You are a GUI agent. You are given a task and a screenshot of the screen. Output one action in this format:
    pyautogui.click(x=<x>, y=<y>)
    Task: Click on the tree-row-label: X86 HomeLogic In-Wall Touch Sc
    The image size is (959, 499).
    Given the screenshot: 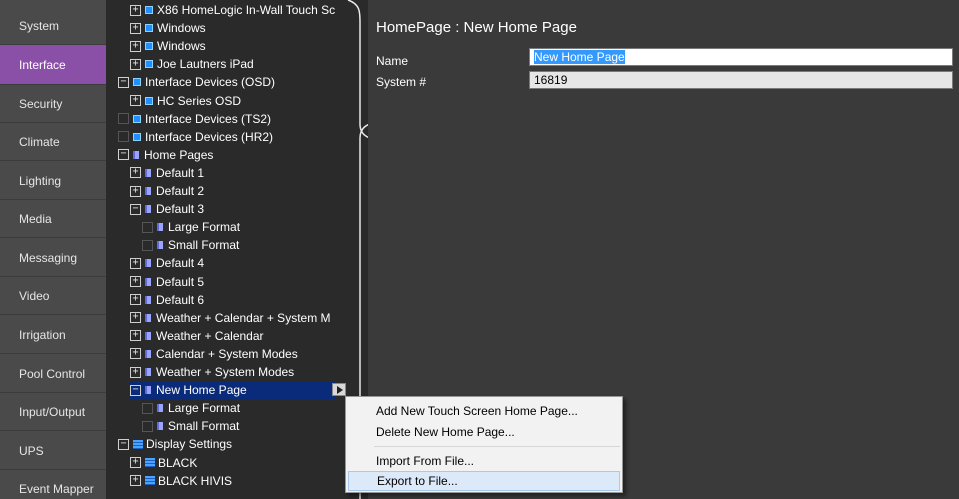 What is the action you would take?
    pyautogui.click(x=246, y=10)
    